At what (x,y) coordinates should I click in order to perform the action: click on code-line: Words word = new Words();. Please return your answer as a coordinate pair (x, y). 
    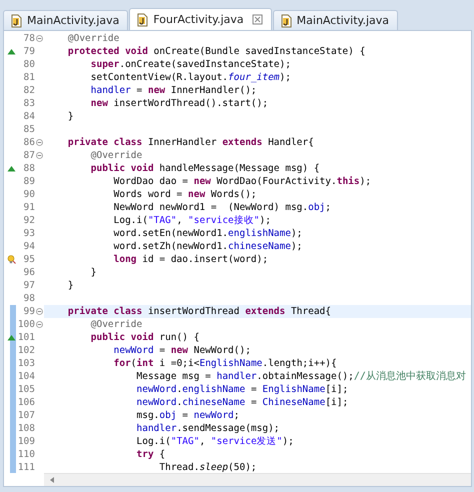
    Looking at the image, I should click on (185, 194).